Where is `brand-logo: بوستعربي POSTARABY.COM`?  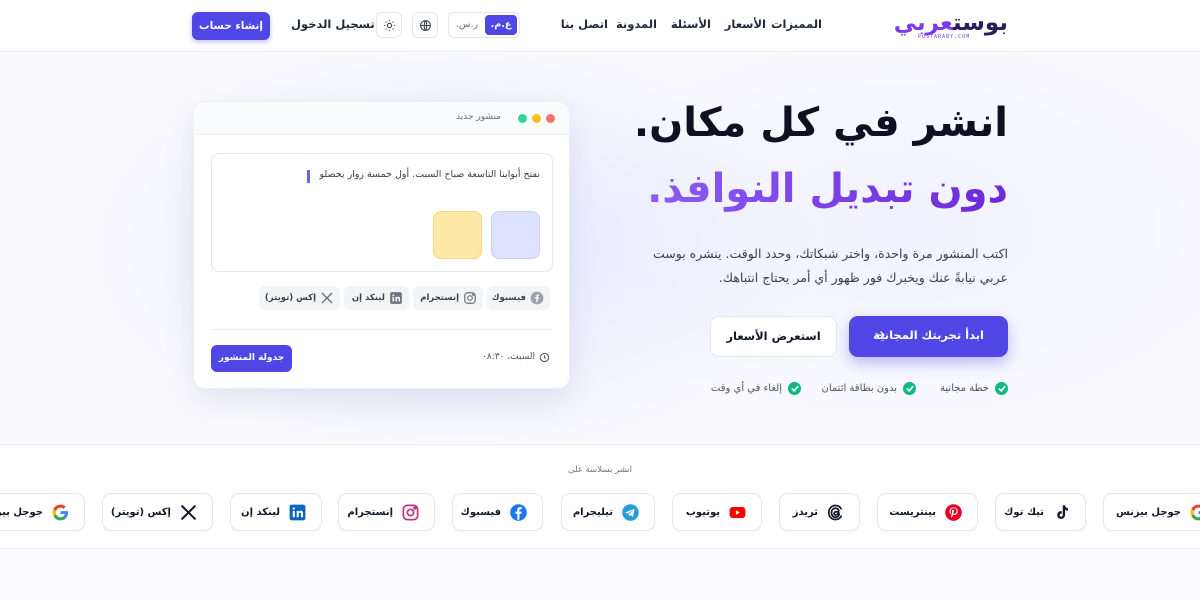
brand-logo: بوستعربي POSTARABY.COM is located at coordinates (940, 26).